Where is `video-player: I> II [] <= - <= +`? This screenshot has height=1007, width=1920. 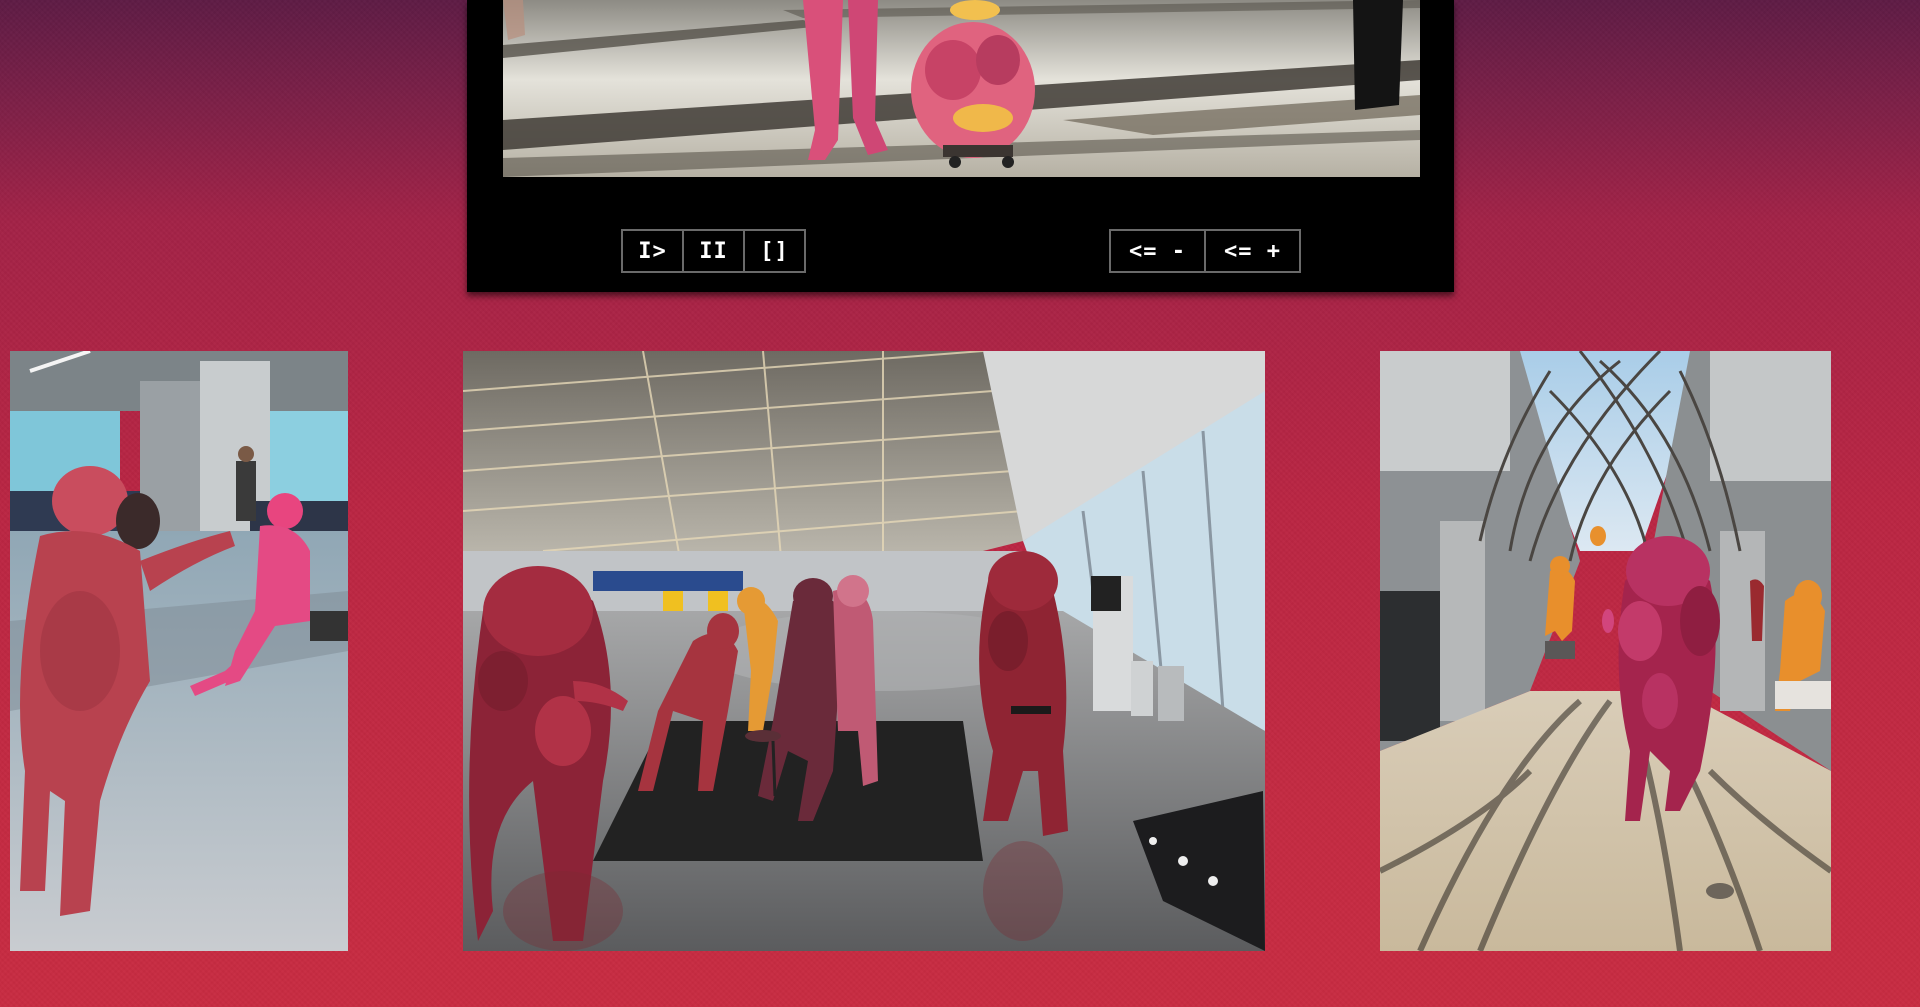 video-player: I> II [] <= - <= + is located at coordinates (960, 146).